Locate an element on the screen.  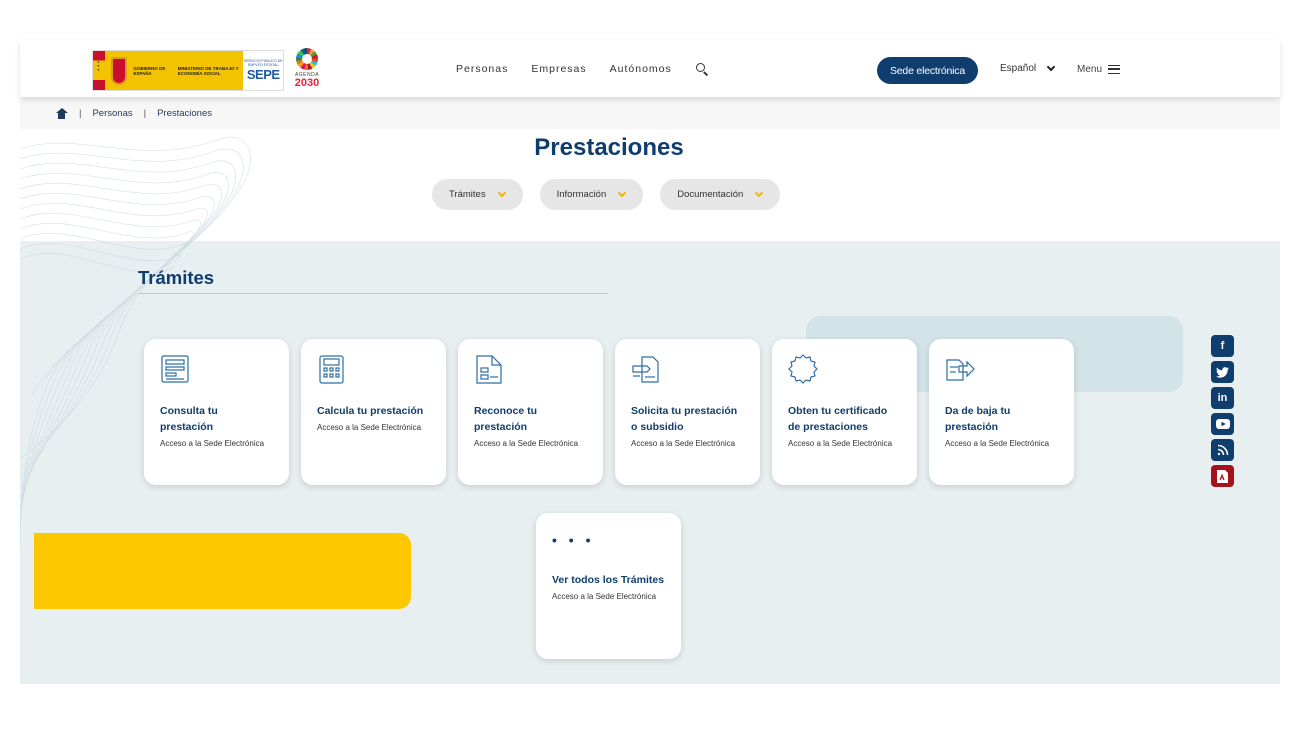
gobierno-text: GOBIERNO DE ESPAÑA is located at coordinates (149, 70).